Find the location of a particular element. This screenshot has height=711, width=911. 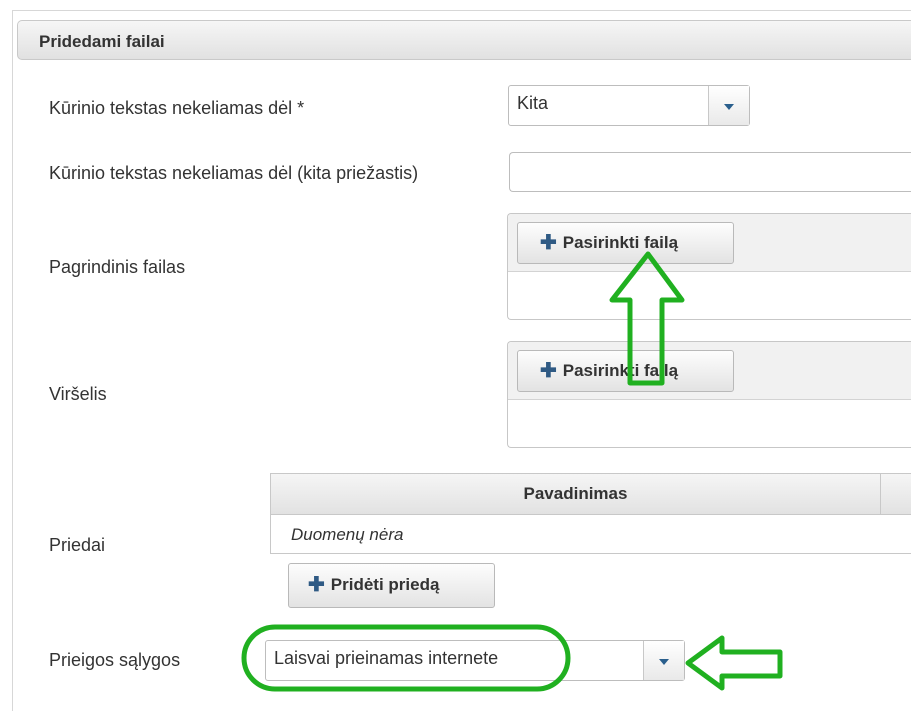

panel-header: Pridedami failai is located at coordinates (464, 40).